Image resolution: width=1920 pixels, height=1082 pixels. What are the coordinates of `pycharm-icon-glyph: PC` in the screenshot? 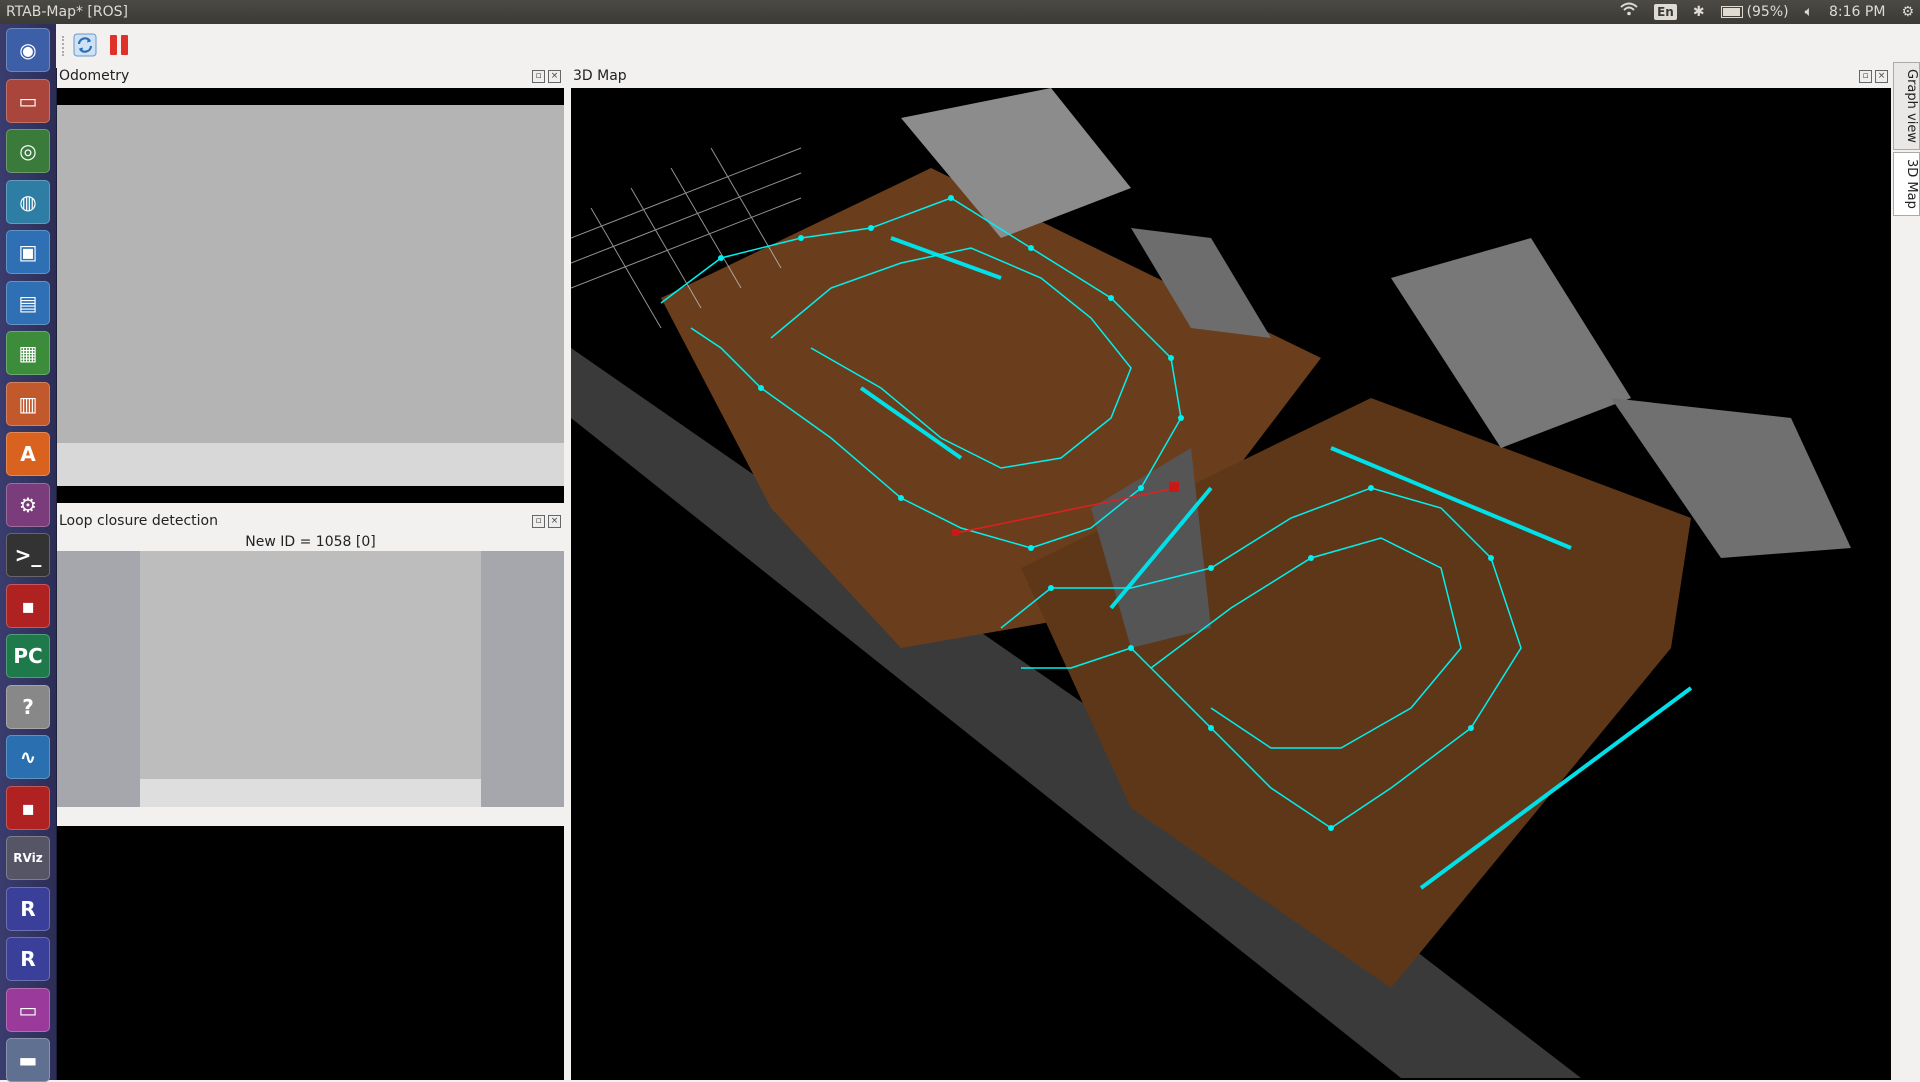 It's located at (28, 656).